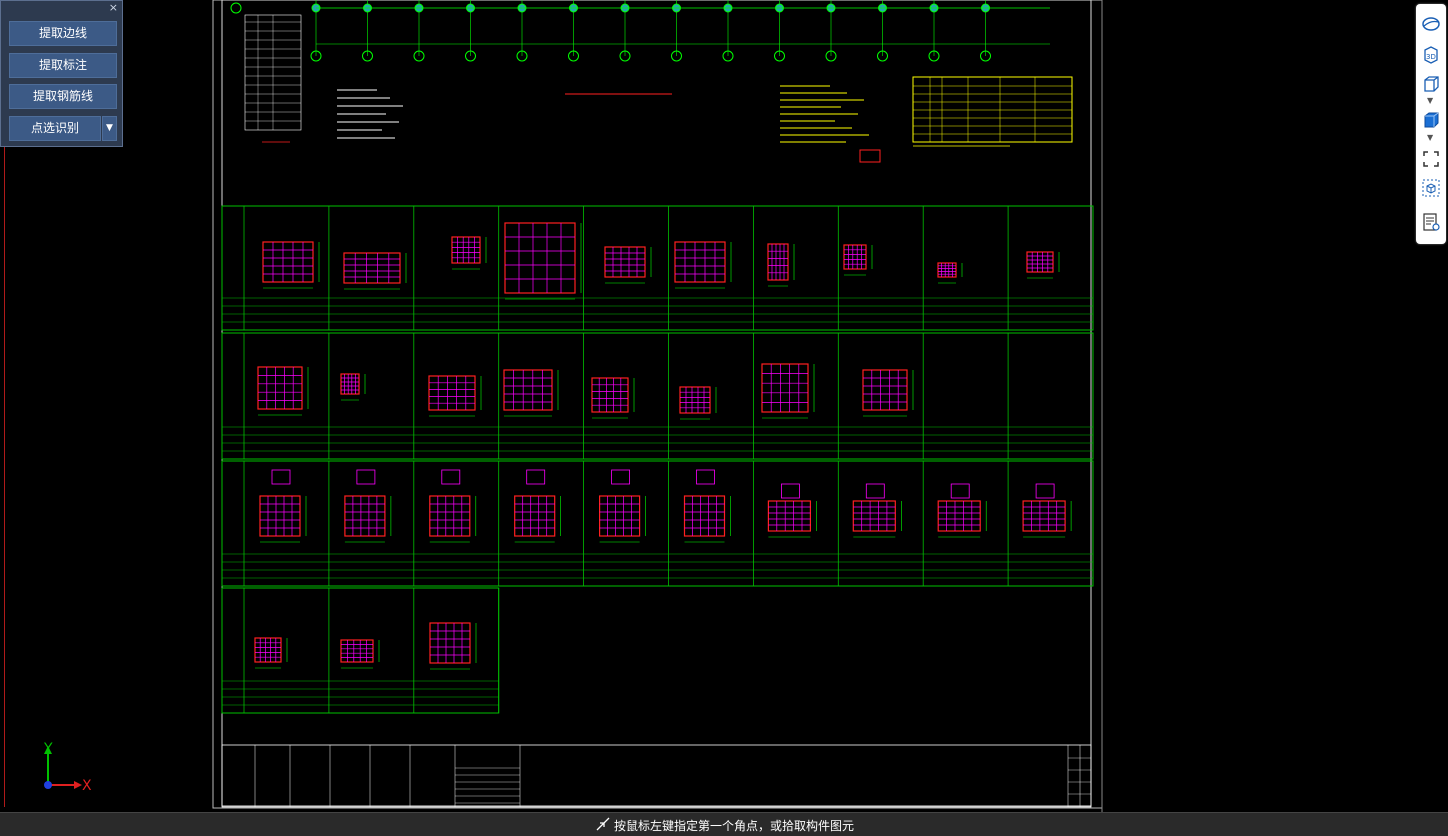 This screenshot has width=1448, height=836. Describe the element at coordinates (63, 33) in the screenshot. I see `extract-edge-button: 提取边线` at that location.